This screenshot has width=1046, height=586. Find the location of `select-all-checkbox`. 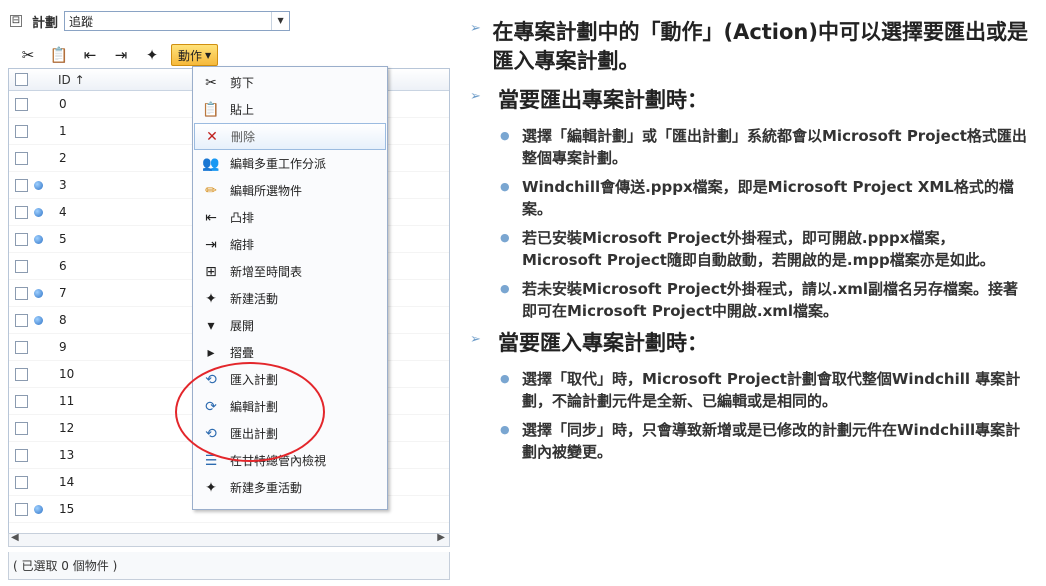

select-all-checkbox is located at coordinates (21, 79).